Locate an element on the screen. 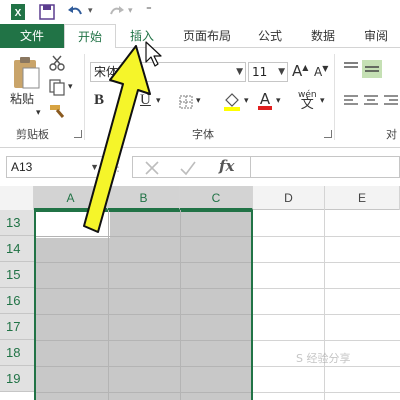  tab-formulas: 公式 is located at coordinates (270, 36).